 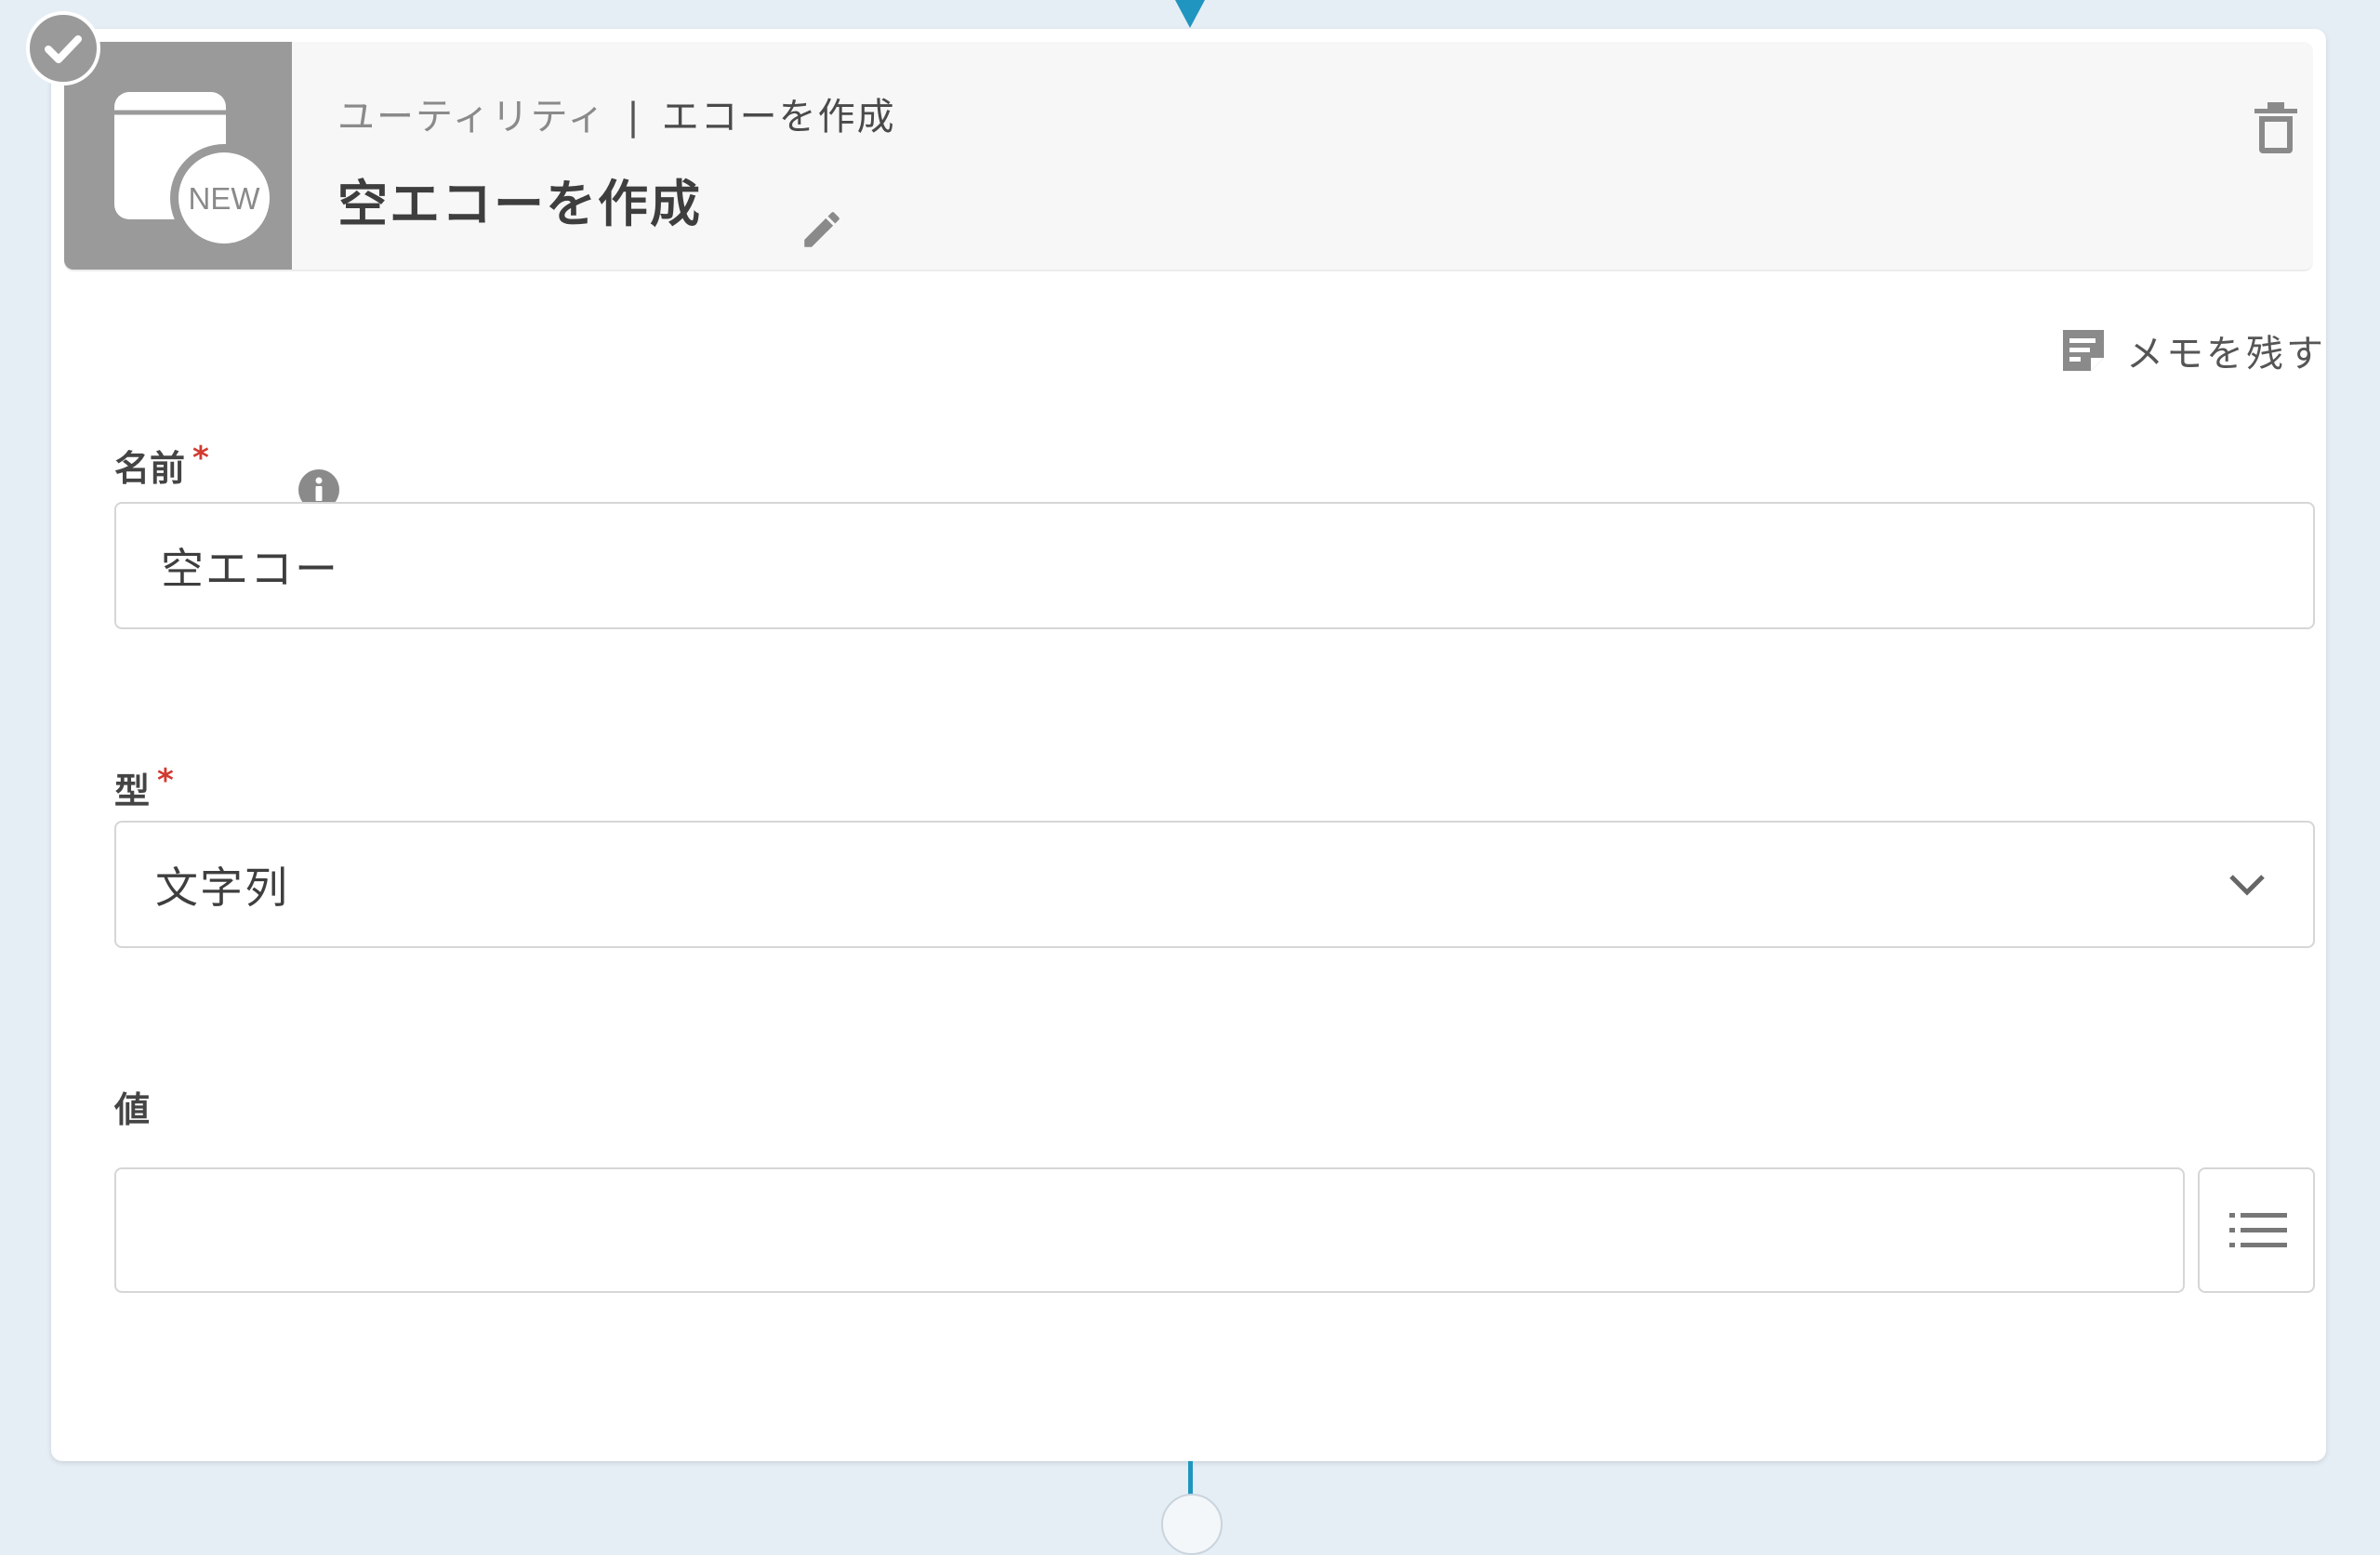 What do you see at coordinates (1214, 565) in the screenshot?
I see `name-input: 空エコー` at bounding box center [1214, 565].